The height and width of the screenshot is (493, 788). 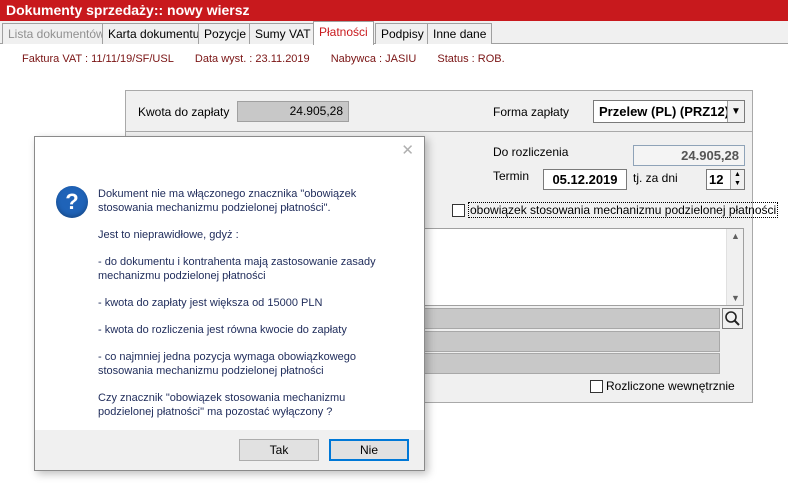 I want to click on invoice-number: Faktura VAT : 11/11/19/SF/USL, so click(x=98, y=59).